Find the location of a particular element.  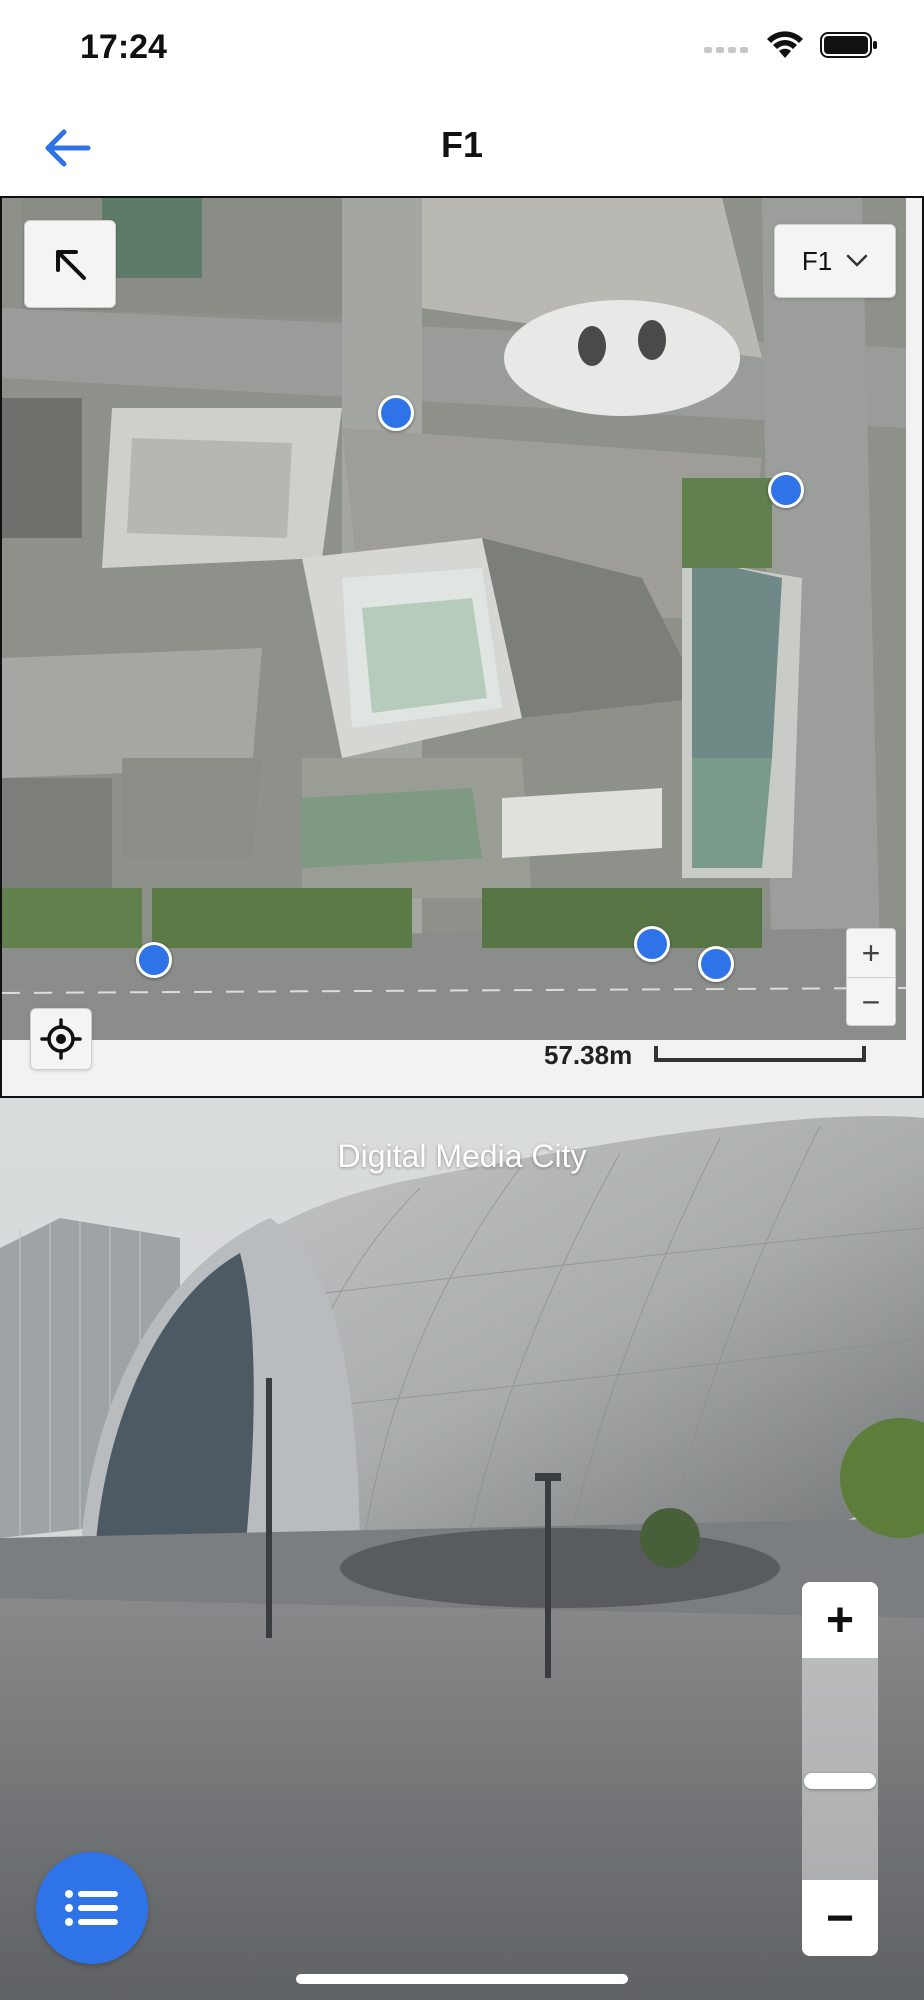

status-icons is located at coordinates (791, 45).